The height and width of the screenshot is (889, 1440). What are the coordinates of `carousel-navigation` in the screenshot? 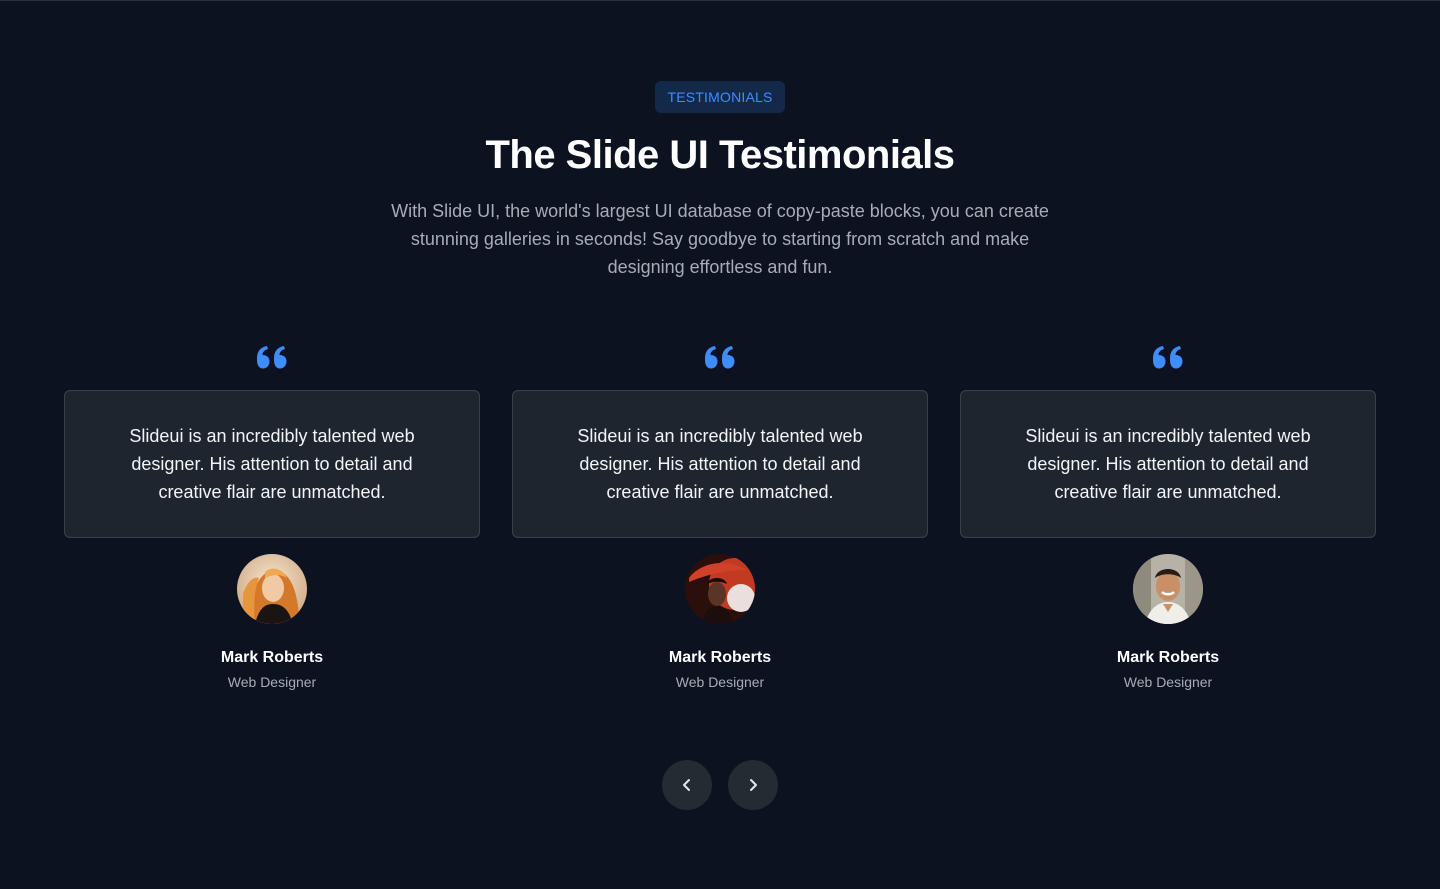 It's located at (720, 785).